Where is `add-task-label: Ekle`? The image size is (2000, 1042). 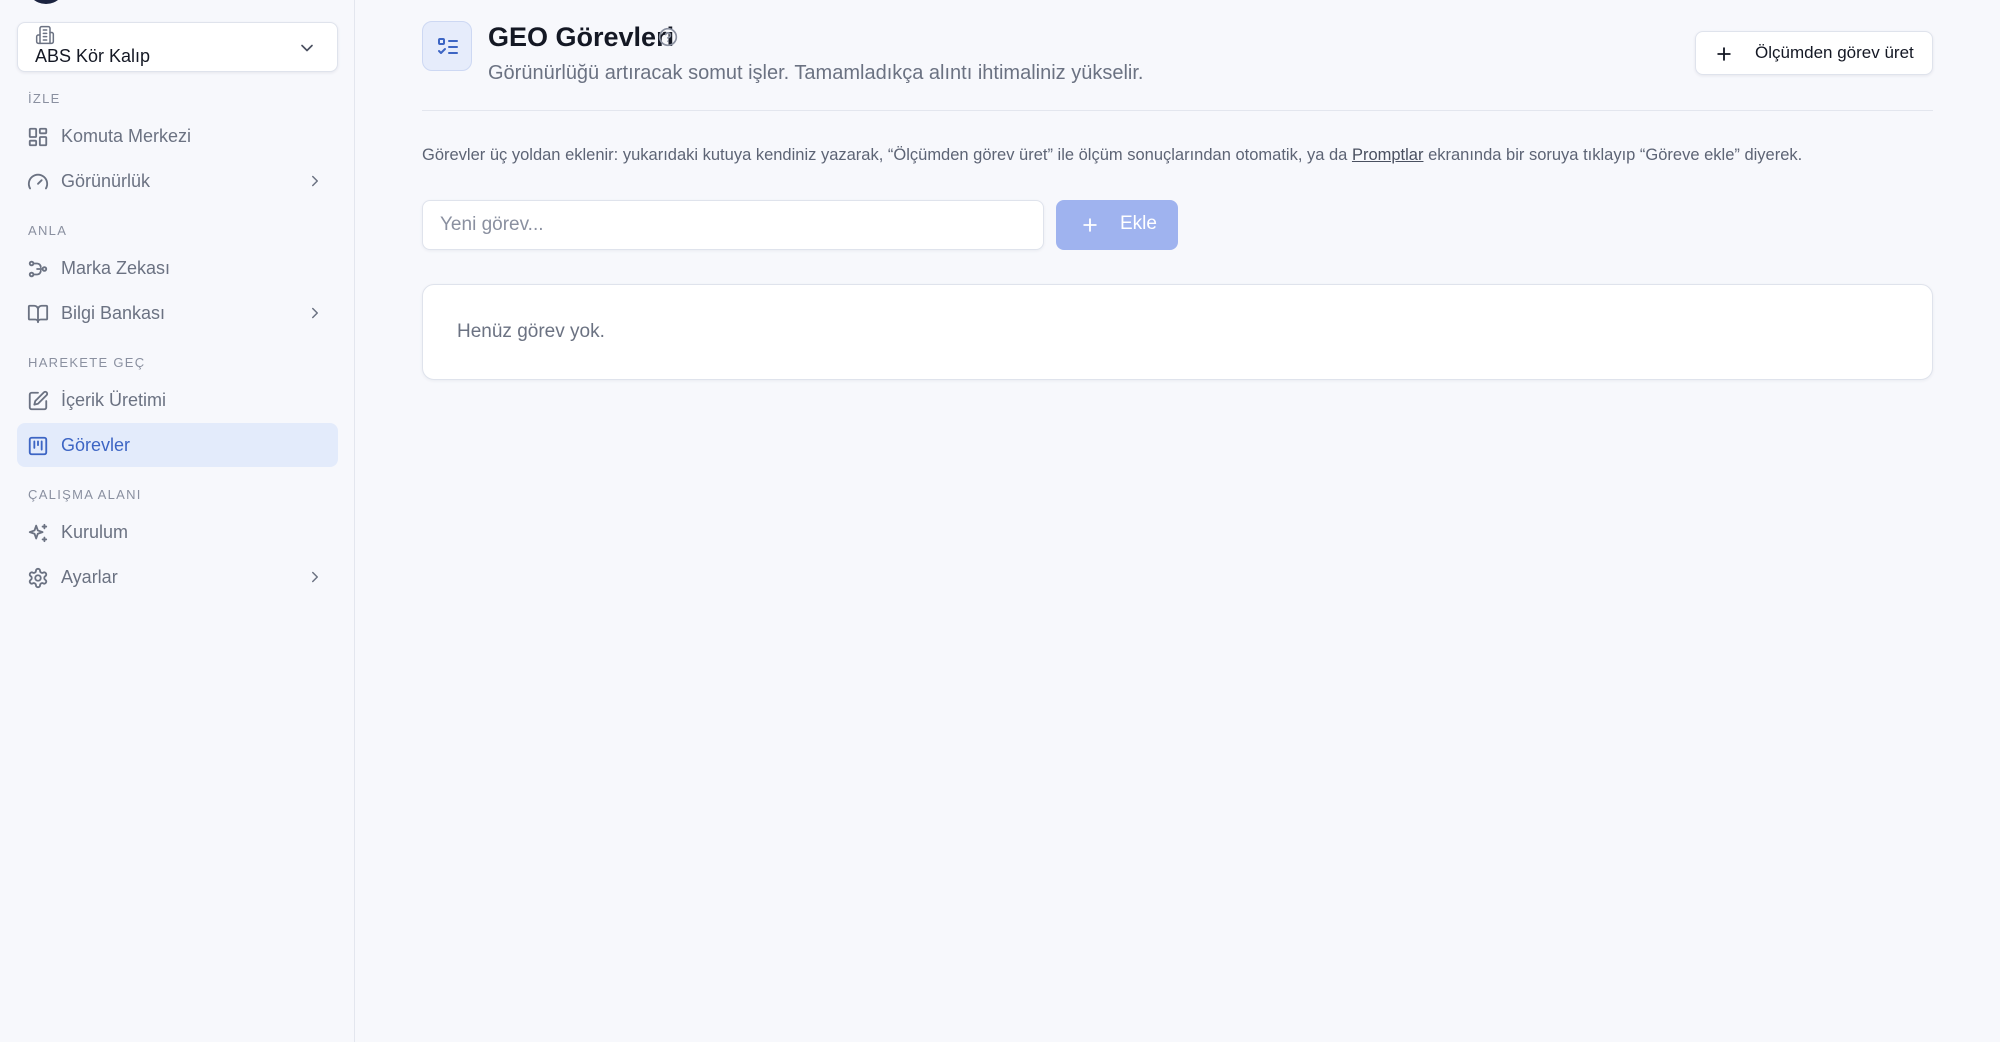 add-task-label: Ekle is located at coordinates (1138, 223).